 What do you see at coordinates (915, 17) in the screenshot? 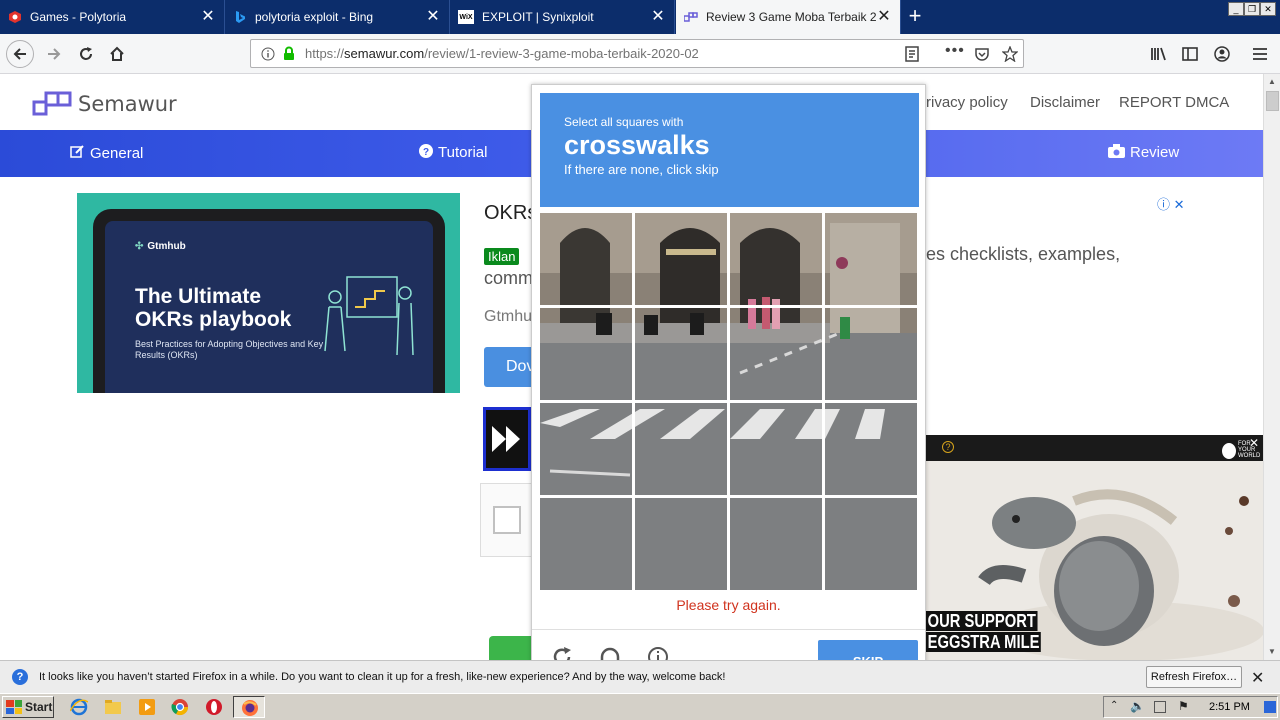
I see `new-tab-button: +` at bounding box center [915, 17].